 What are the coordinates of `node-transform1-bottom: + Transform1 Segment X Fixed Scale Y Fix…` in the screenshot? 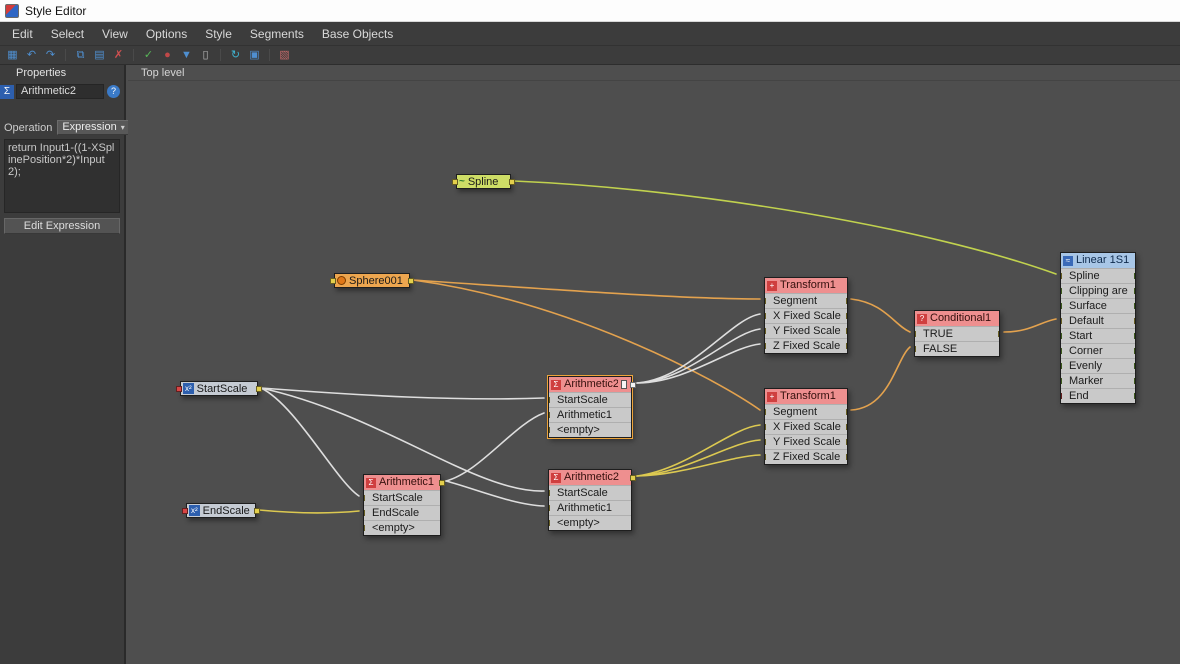 It's located at (806, 426).